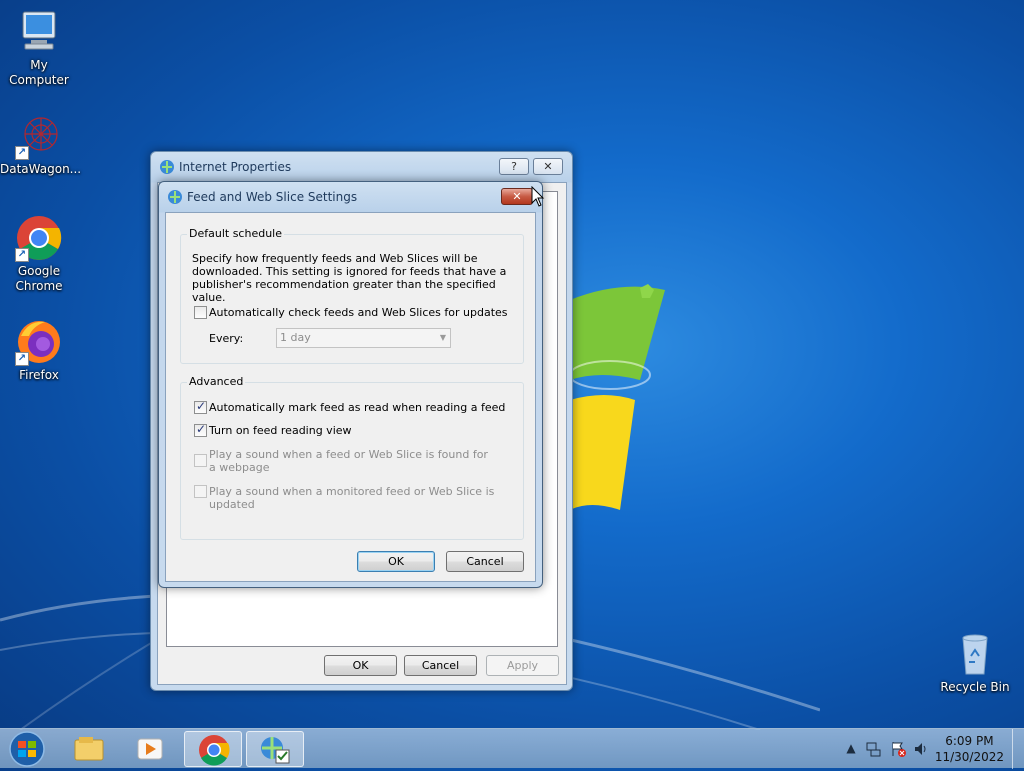 This screenshot has height=771, width=1024. I want to click on taskbar-internet-options, so click(275, 749).